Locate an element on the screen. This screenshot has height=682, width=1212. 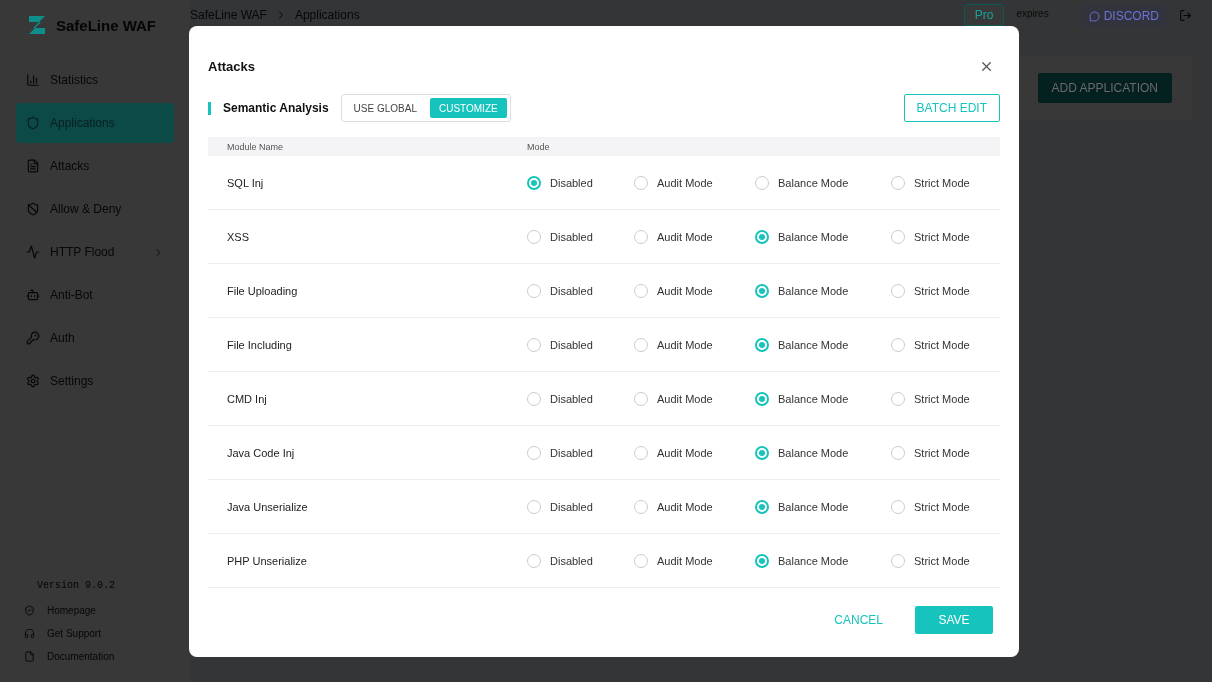
module-name: File Uploading is located at coordinates (263, 290).